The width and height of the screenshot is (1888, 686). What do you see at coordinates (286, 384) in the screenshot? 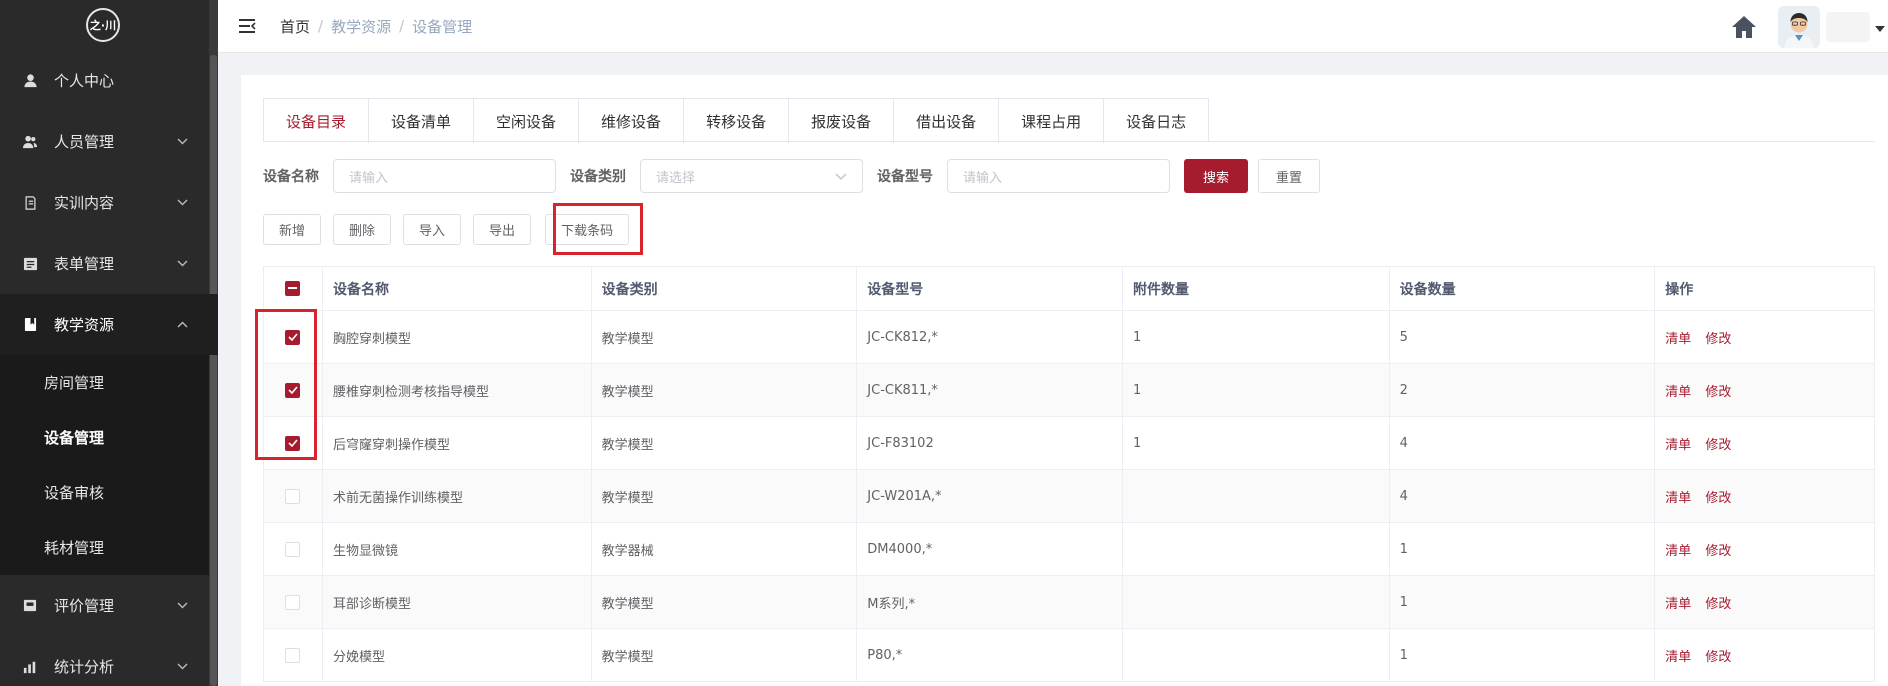
I see `highlight-box-checked-rows` at bounding box center [286, 384].